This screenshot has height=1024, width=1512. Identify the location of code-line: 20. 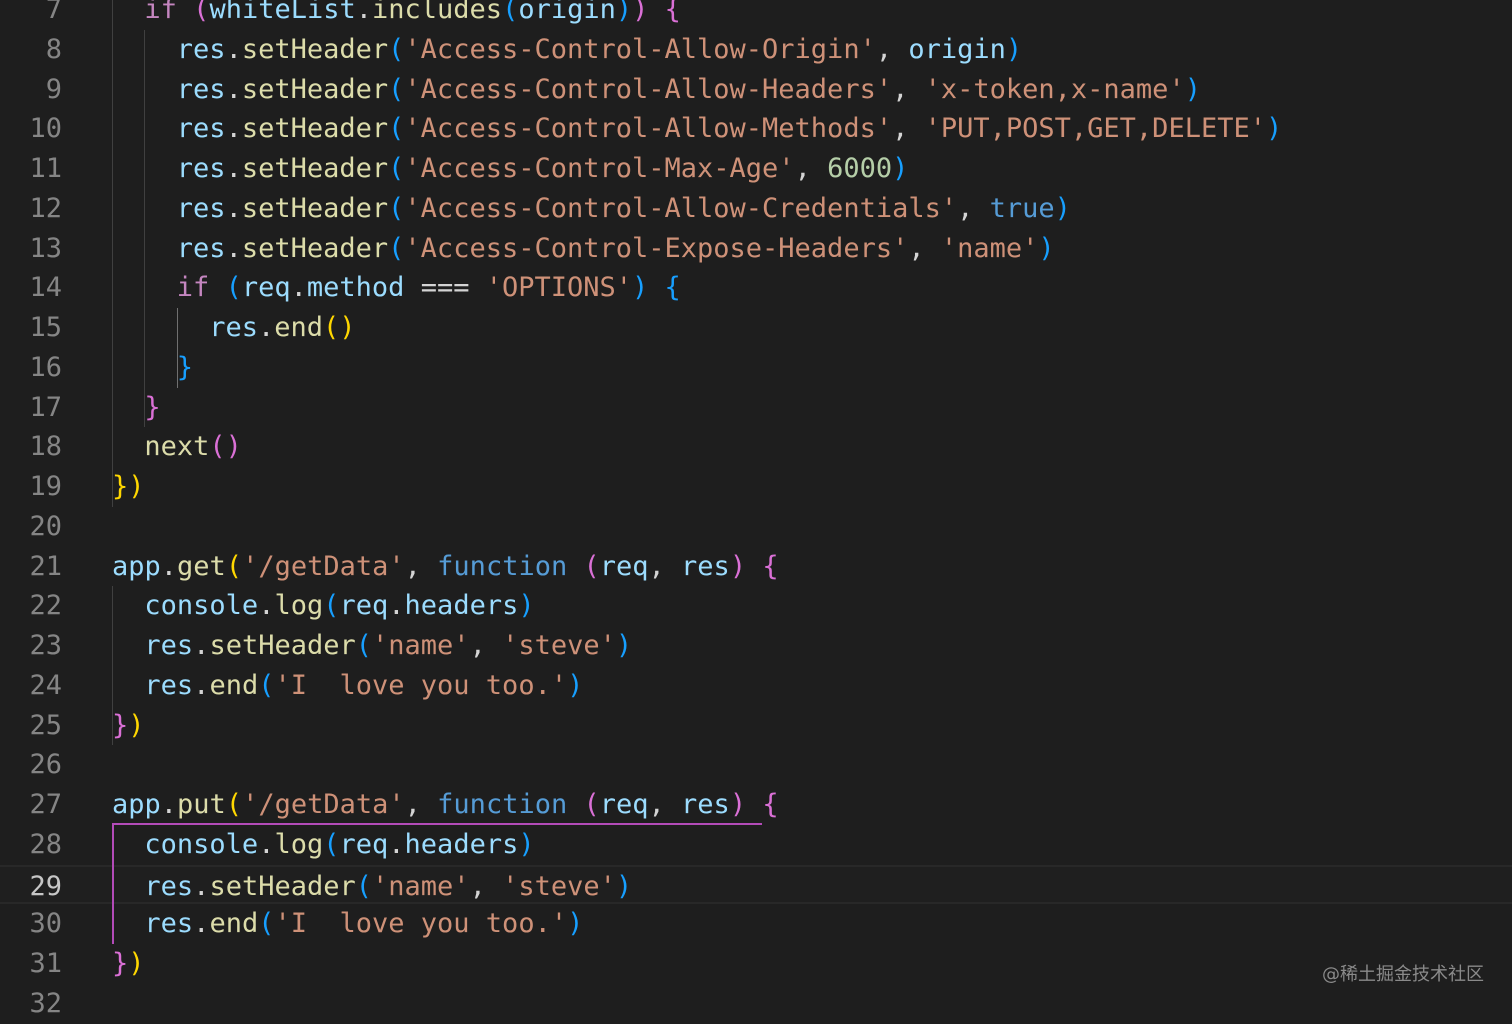
(756, 527).